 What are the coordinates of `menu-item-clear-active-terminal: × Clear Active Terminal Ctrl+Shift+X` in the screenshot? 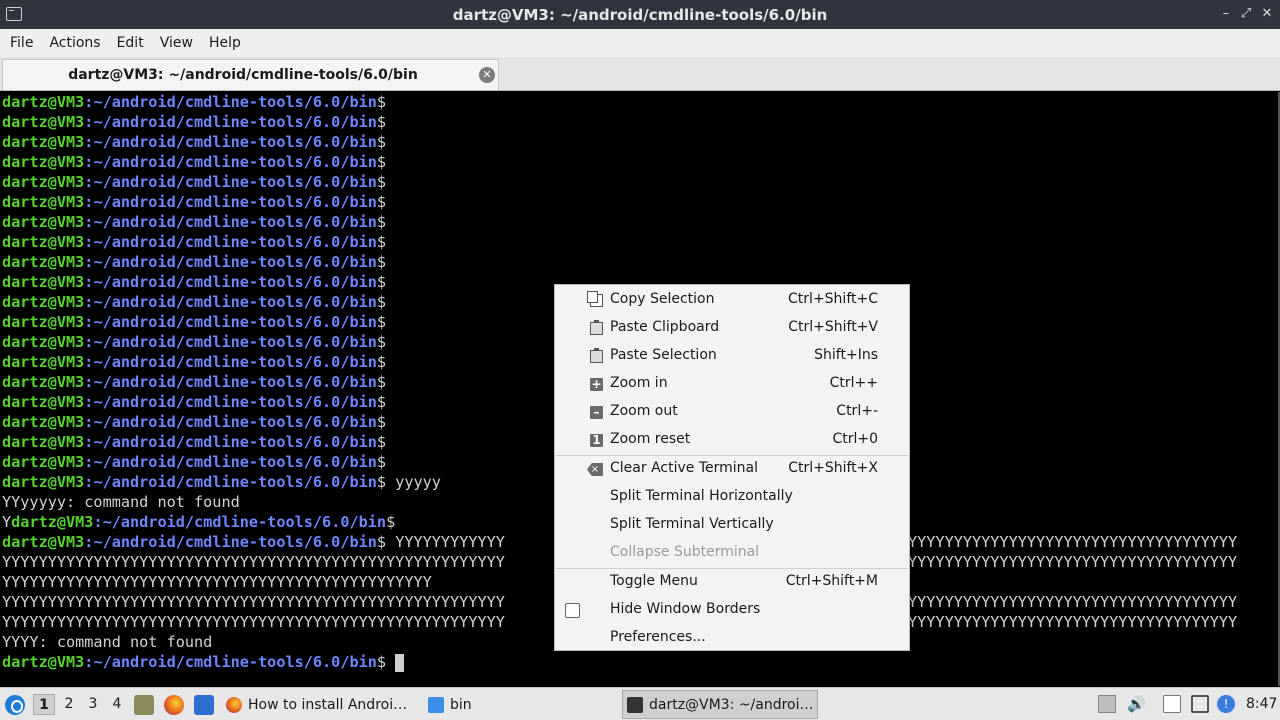 It's located at (732, 469).